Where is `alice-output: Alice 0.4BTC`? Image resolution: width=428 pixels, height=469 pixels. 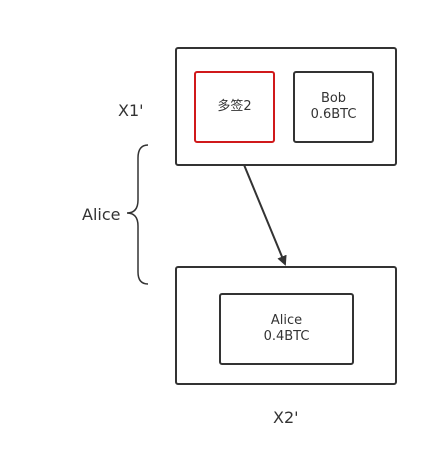
alice-output: Alice 0.4BTC is located at coordinates (286, 329).